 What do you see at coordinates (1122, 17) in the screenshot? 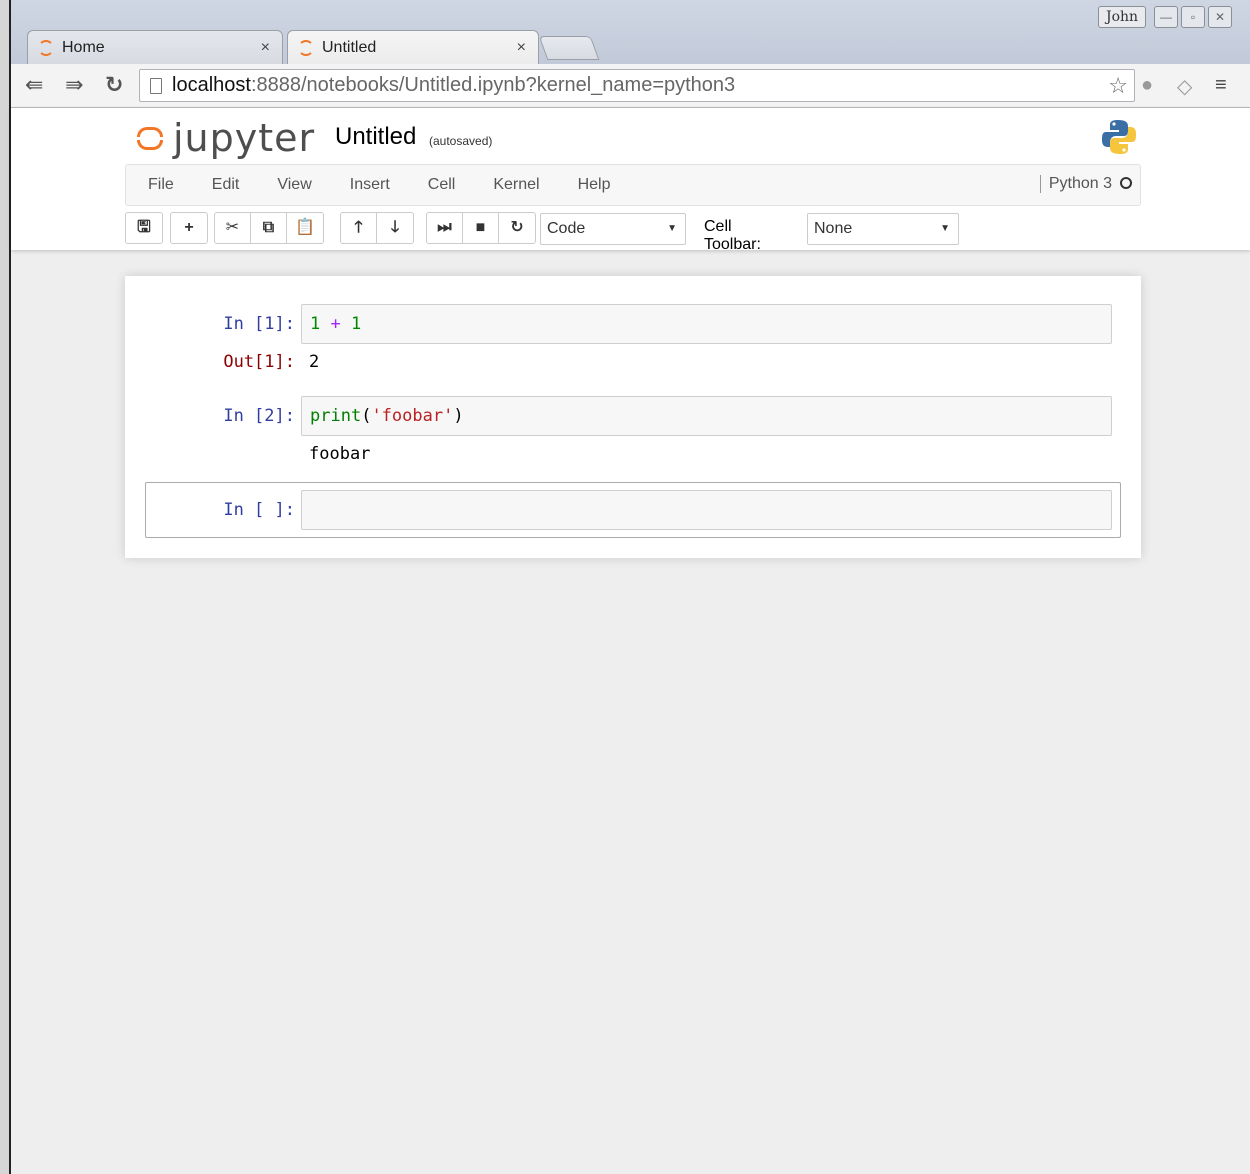
I see `profile-button: John` at bounding box center [1122, 17].